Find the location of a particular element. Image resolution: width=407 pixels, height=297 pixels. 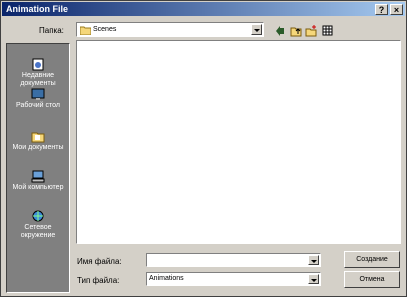

network-icon is located at coordinates (38, 216).